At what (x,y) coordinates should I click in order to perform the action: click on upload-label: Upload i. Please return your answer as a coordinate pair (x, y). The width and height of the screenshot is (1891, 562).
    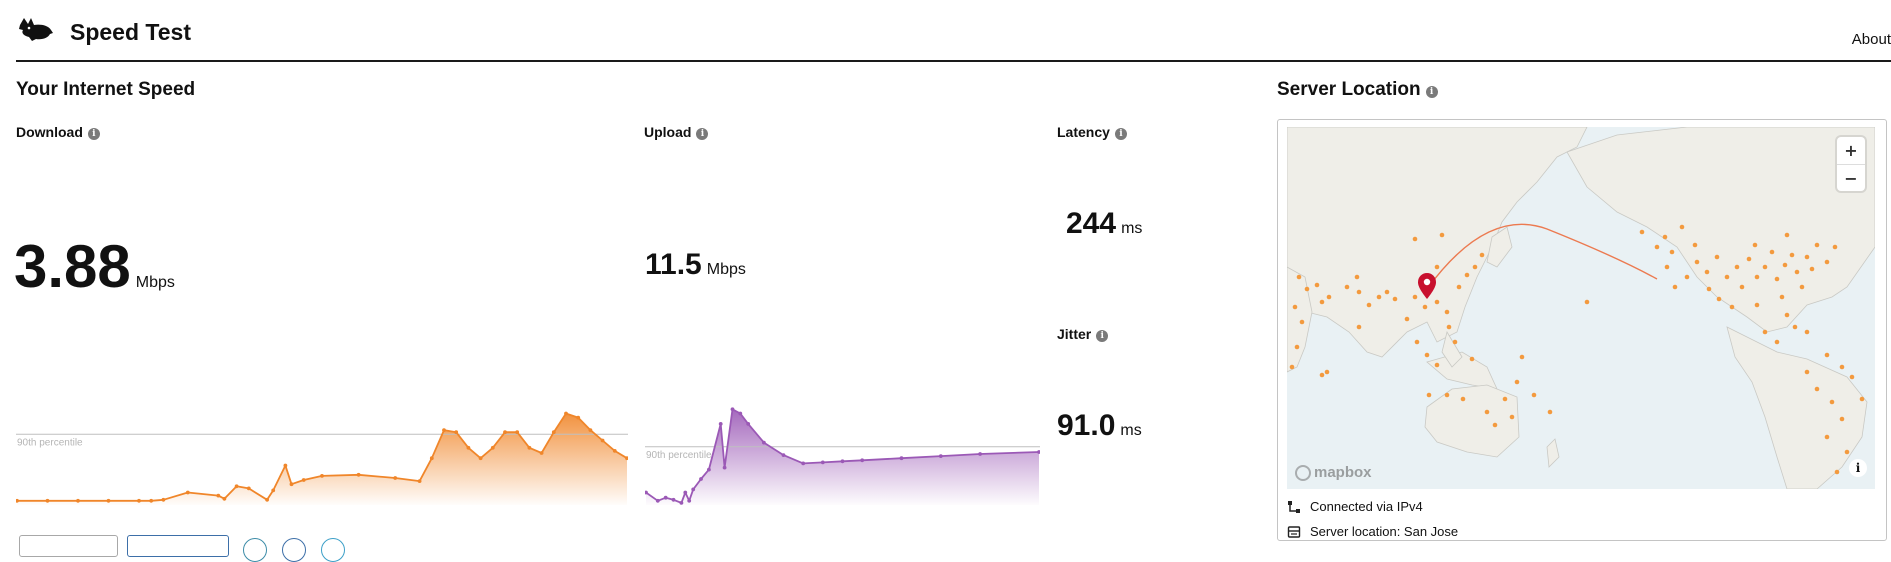
    Looking at the image, I should click on (676, 132).